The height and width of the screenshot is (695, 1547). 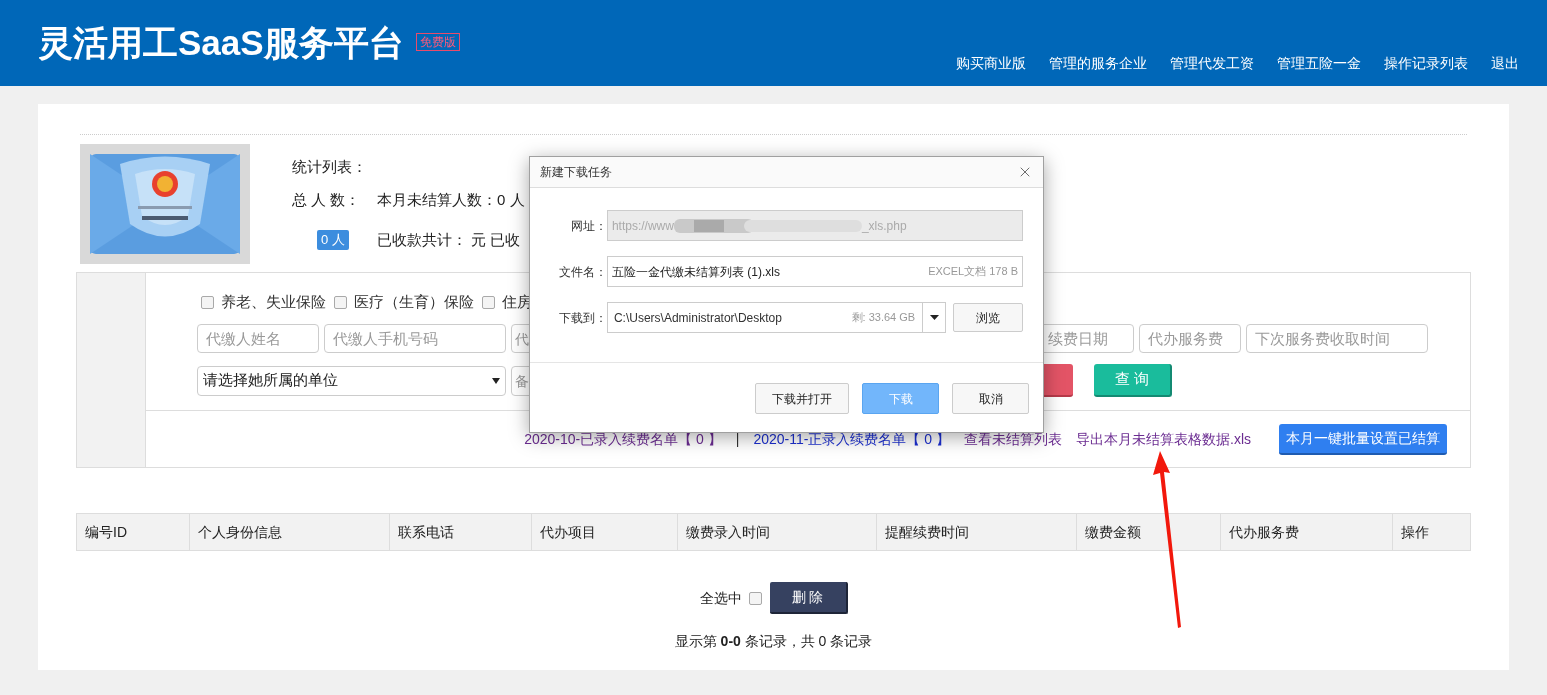 I want to click on nav-link: 操作记录列表, so click(x=1426, y=63).